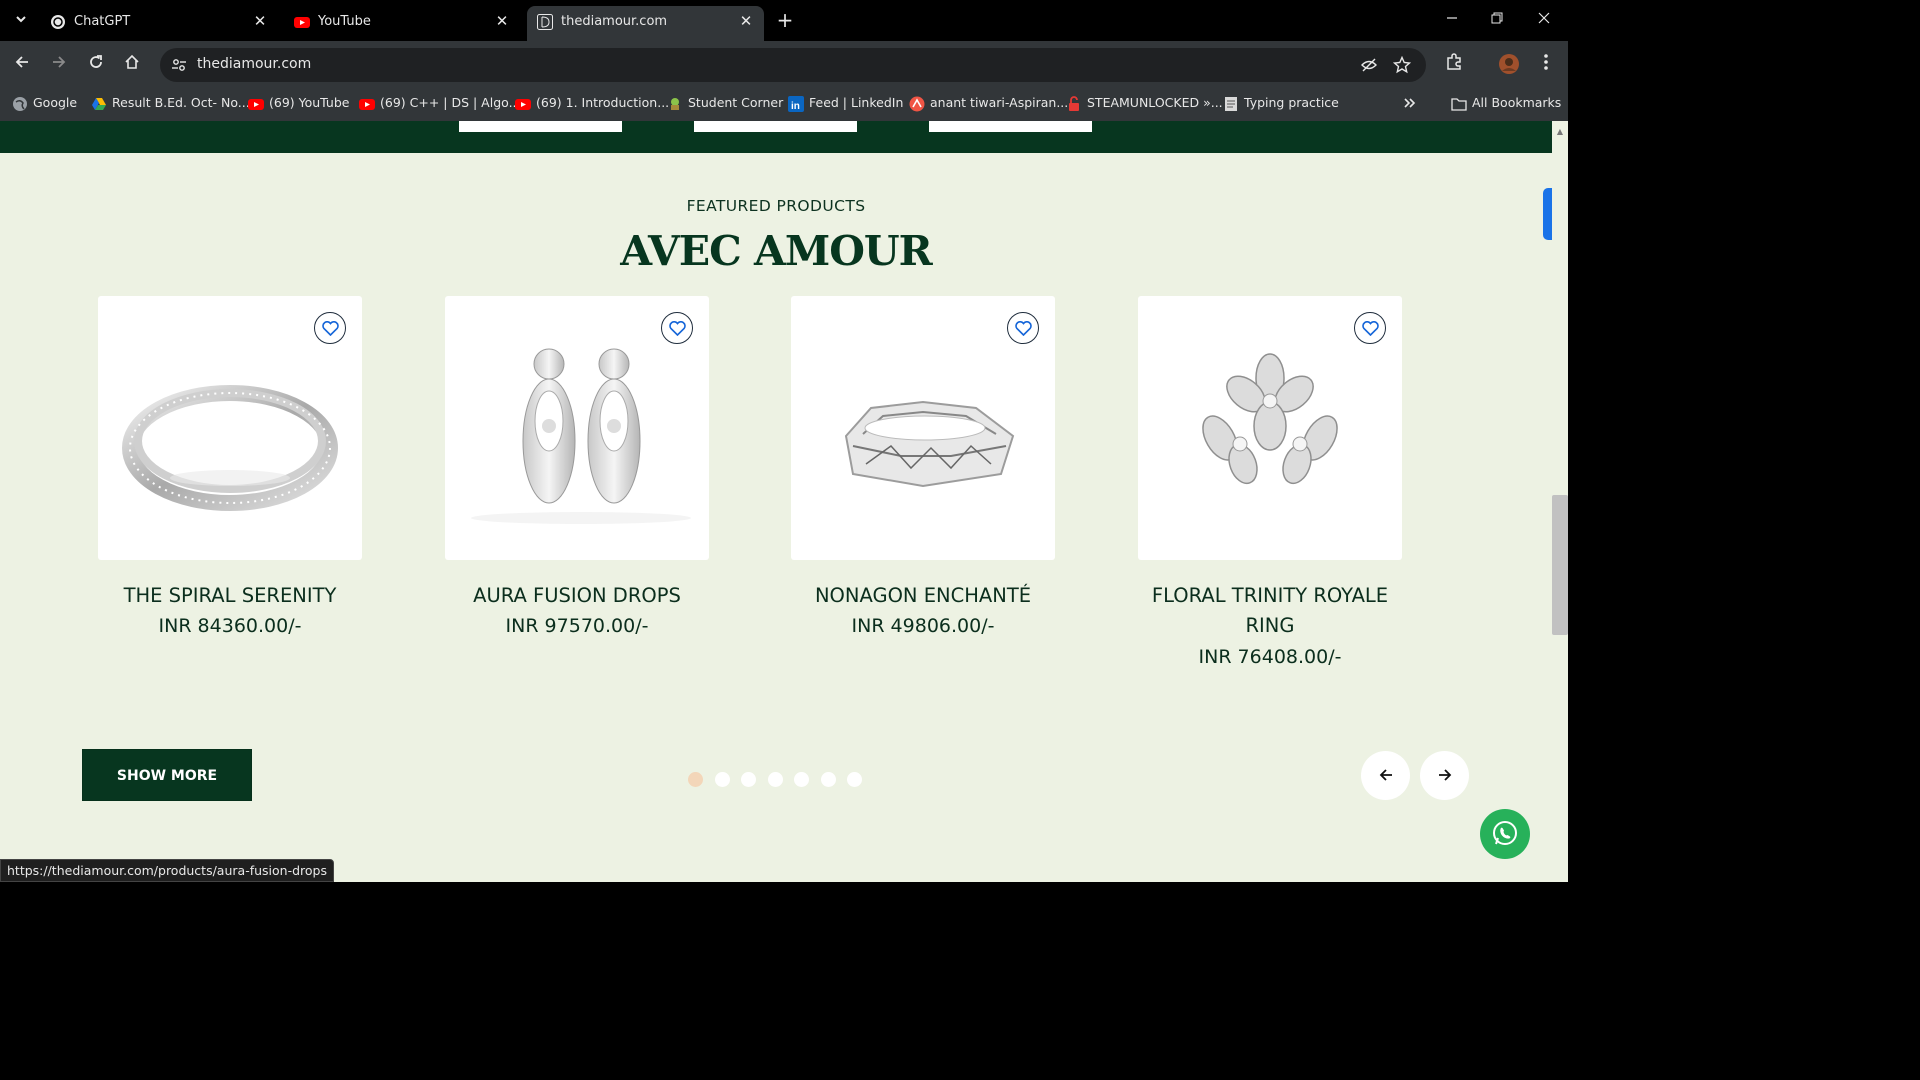 The width and height of the screenshot is (1920, 1080). I want to click on arrow-right-icon, so click(1444, 775).